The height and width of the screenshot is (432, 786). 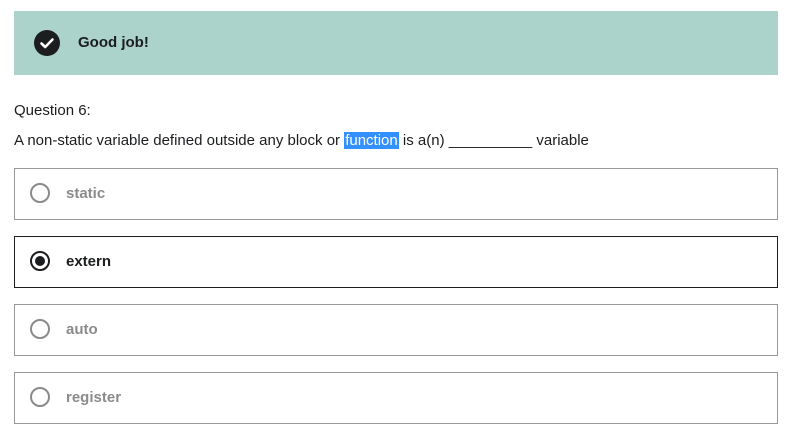 What do you see at coordinates (94, 397) in the screenshot?
I see `answer-option-label: register` at bounding box center [94, 397].